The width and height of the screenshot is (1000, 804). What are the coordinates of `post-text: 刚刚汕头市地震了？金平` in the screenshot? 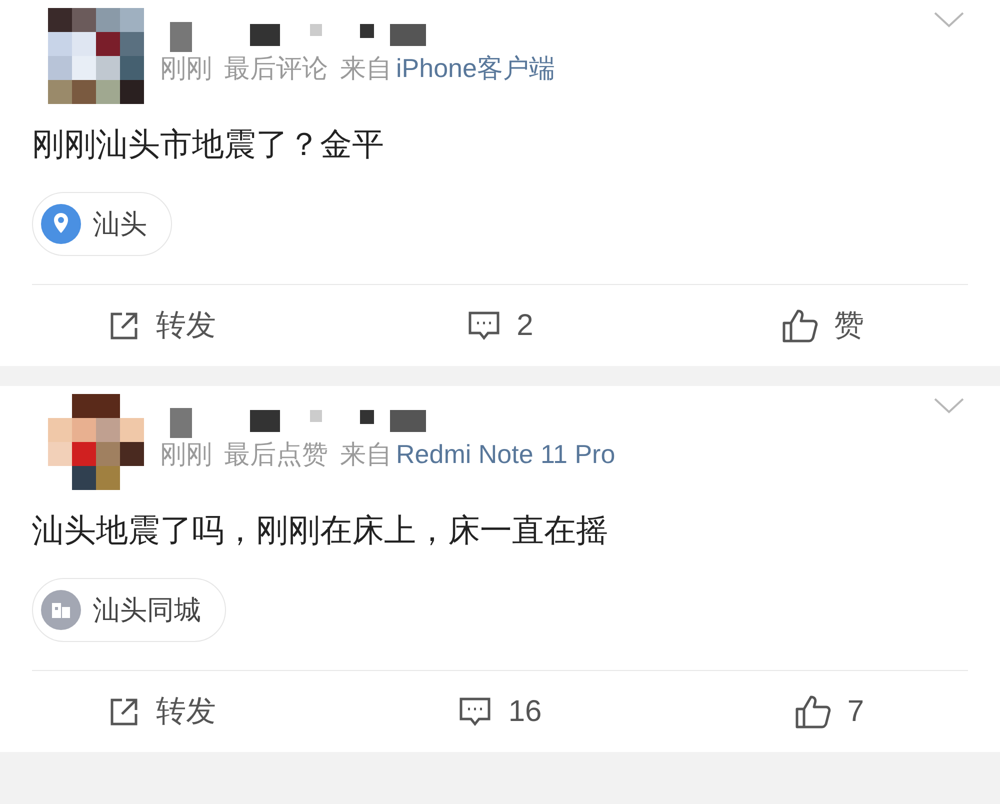 It's located at (208, 144).